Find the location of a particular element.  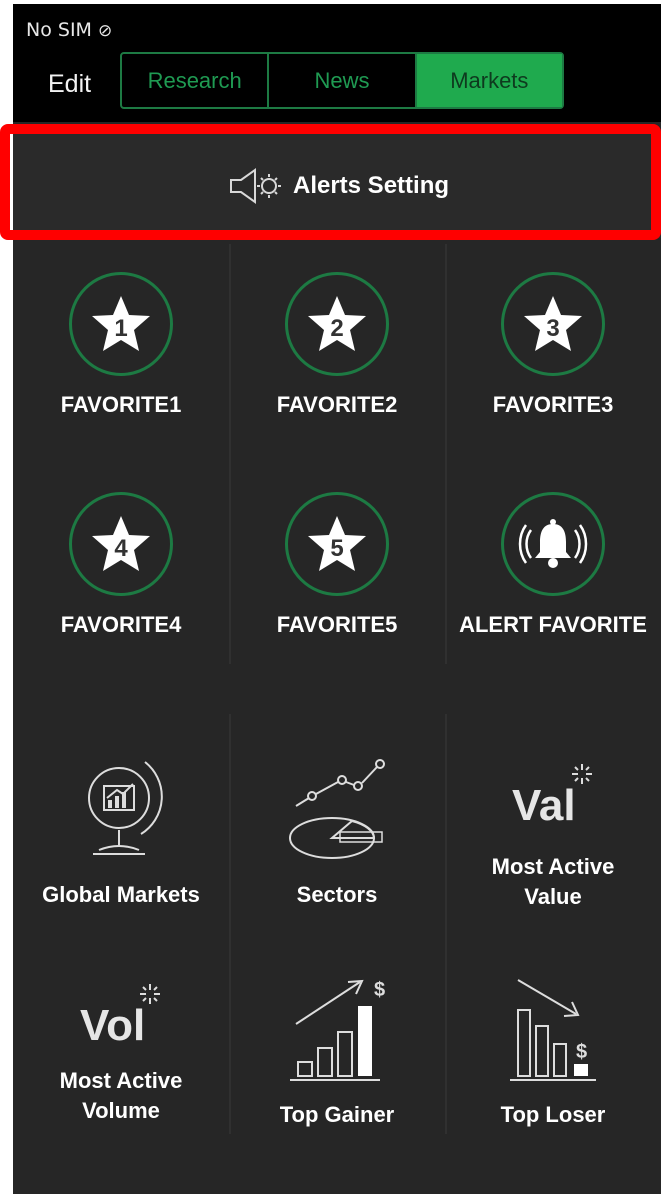

carrier-label: No SIM is located at coordinates (59, 30).